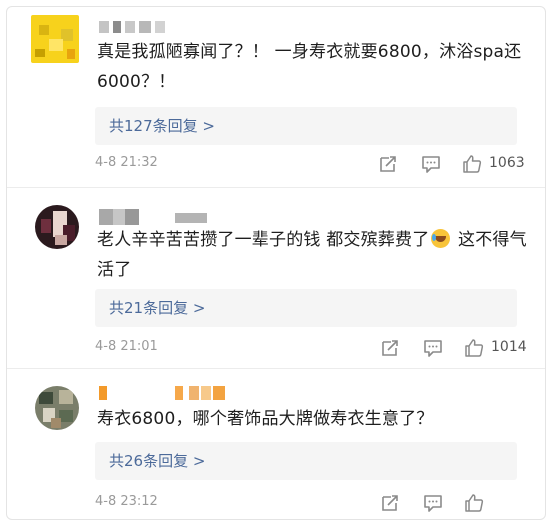 This screenshot has width=552, height=524. I want to click on comment-meta: 4-8 23:12, so click(315, 503).